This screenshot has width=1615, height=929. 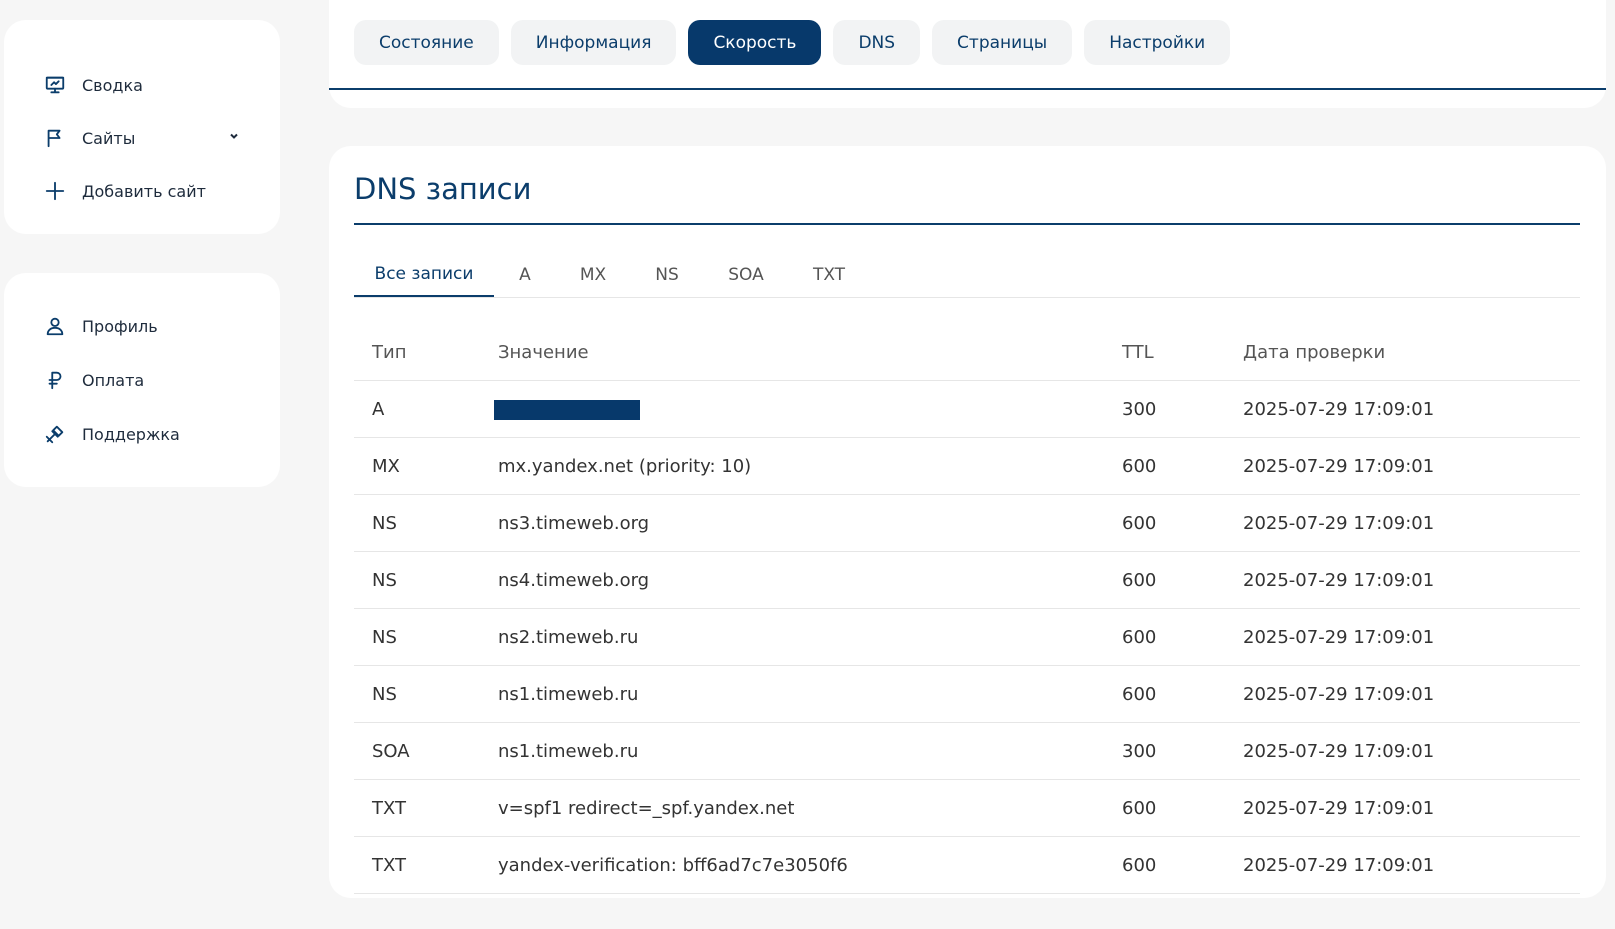 What do you see at coordinates (525, 274) in the screenshot?
I see `filter-tab-a: A` at bounding box center [525, 274].